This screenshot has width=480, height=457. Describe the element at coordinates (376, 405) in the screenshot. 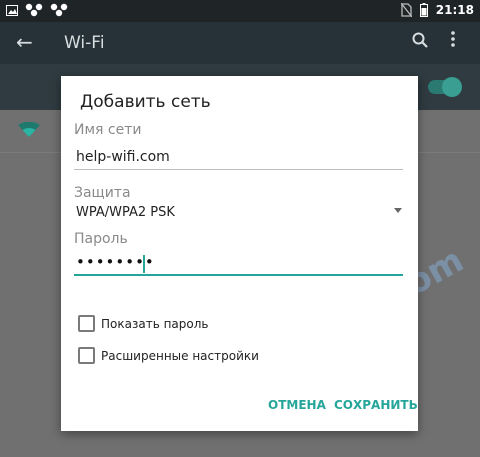

I see `save-button: СОХРАНИТЬ` at that location.